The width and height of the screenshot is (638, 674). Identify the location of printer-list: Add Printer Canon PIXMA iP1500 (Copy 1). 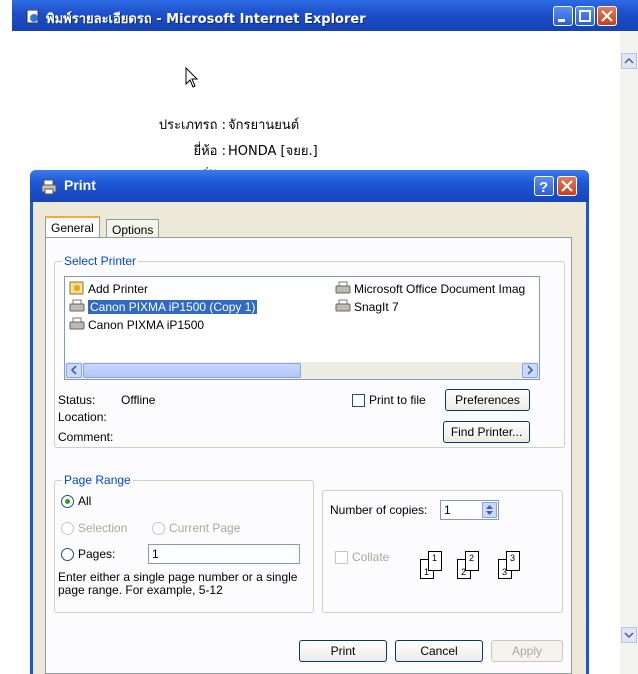
(302, 328).